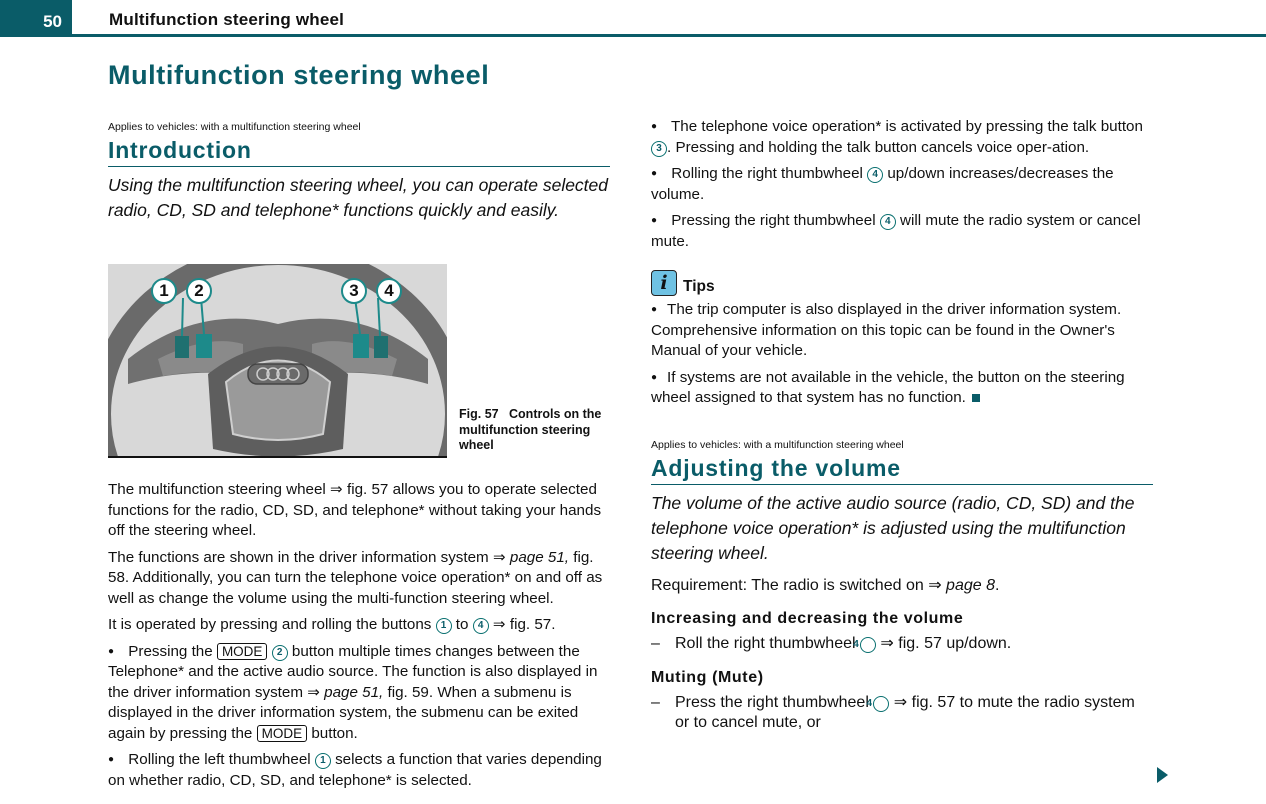 The image size is (1266, 804). What do you see at coordinates (354, 291) in the screenshot?
I see `callout-3: 3` at bounding box center [354, 291].